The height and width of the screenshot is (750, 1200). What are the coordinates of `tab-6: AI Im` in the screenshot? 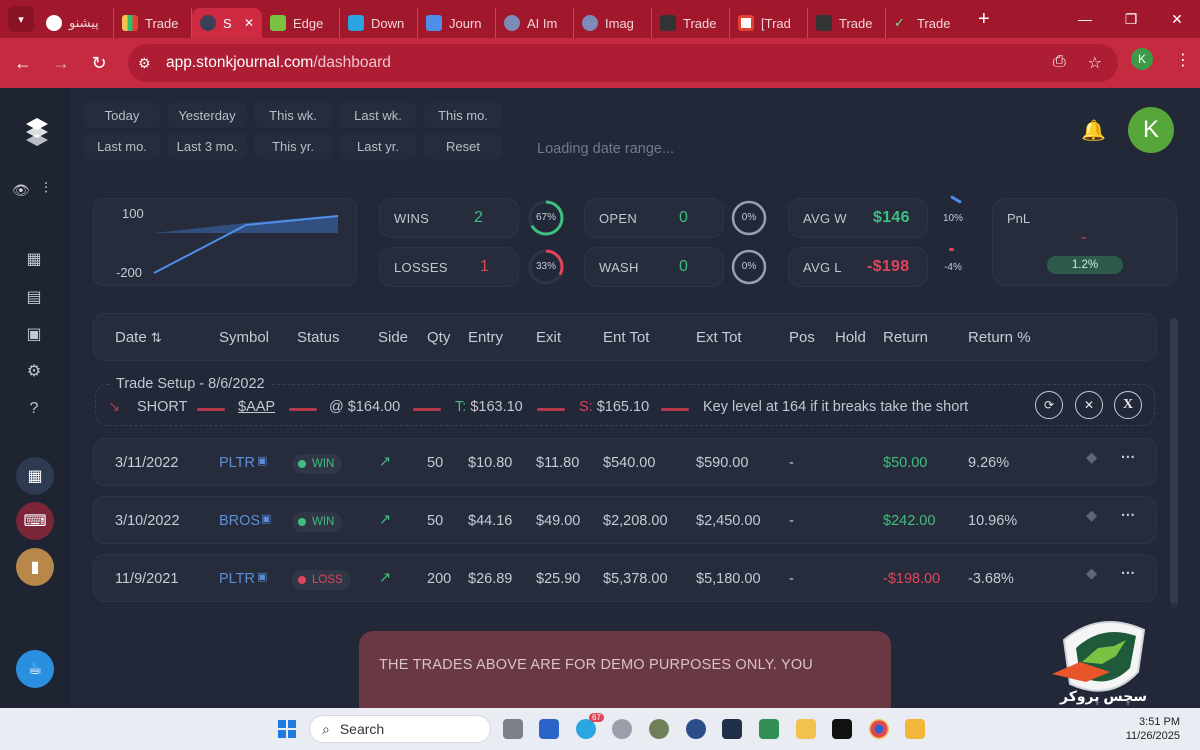 It's located at (535, 23).